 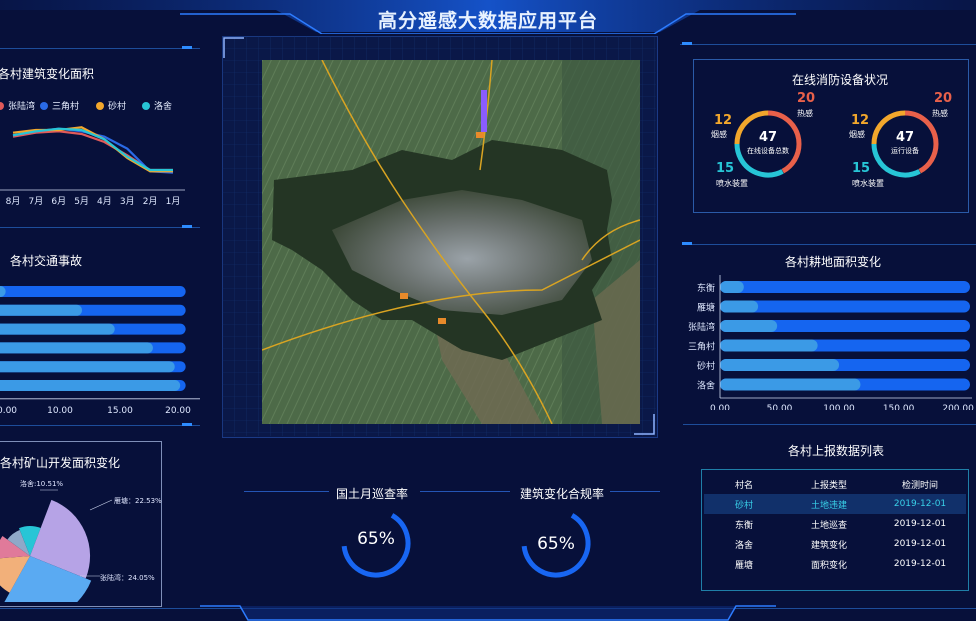 I want to click on category-label: 洛舍, so click(x=706, y=386).